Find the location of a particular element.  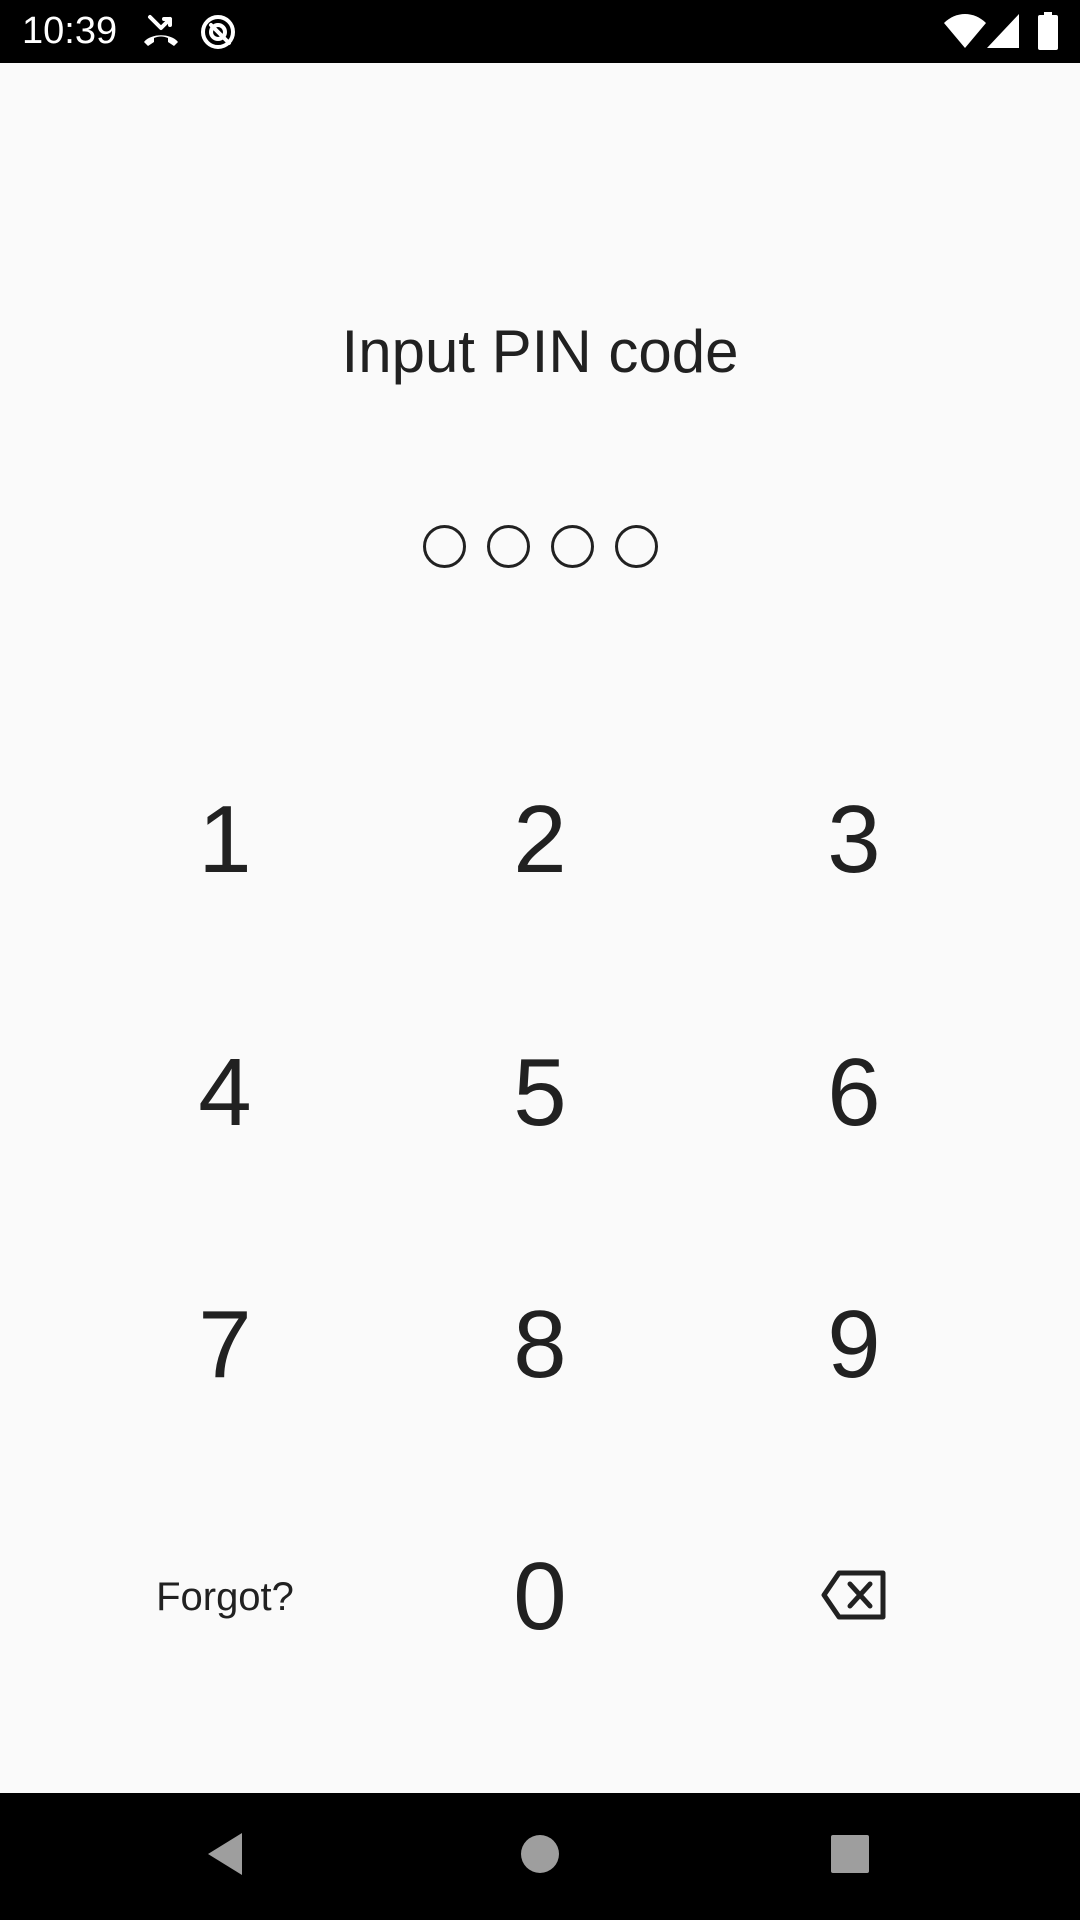

key-1: 1 is located at coordinates (225, 840).